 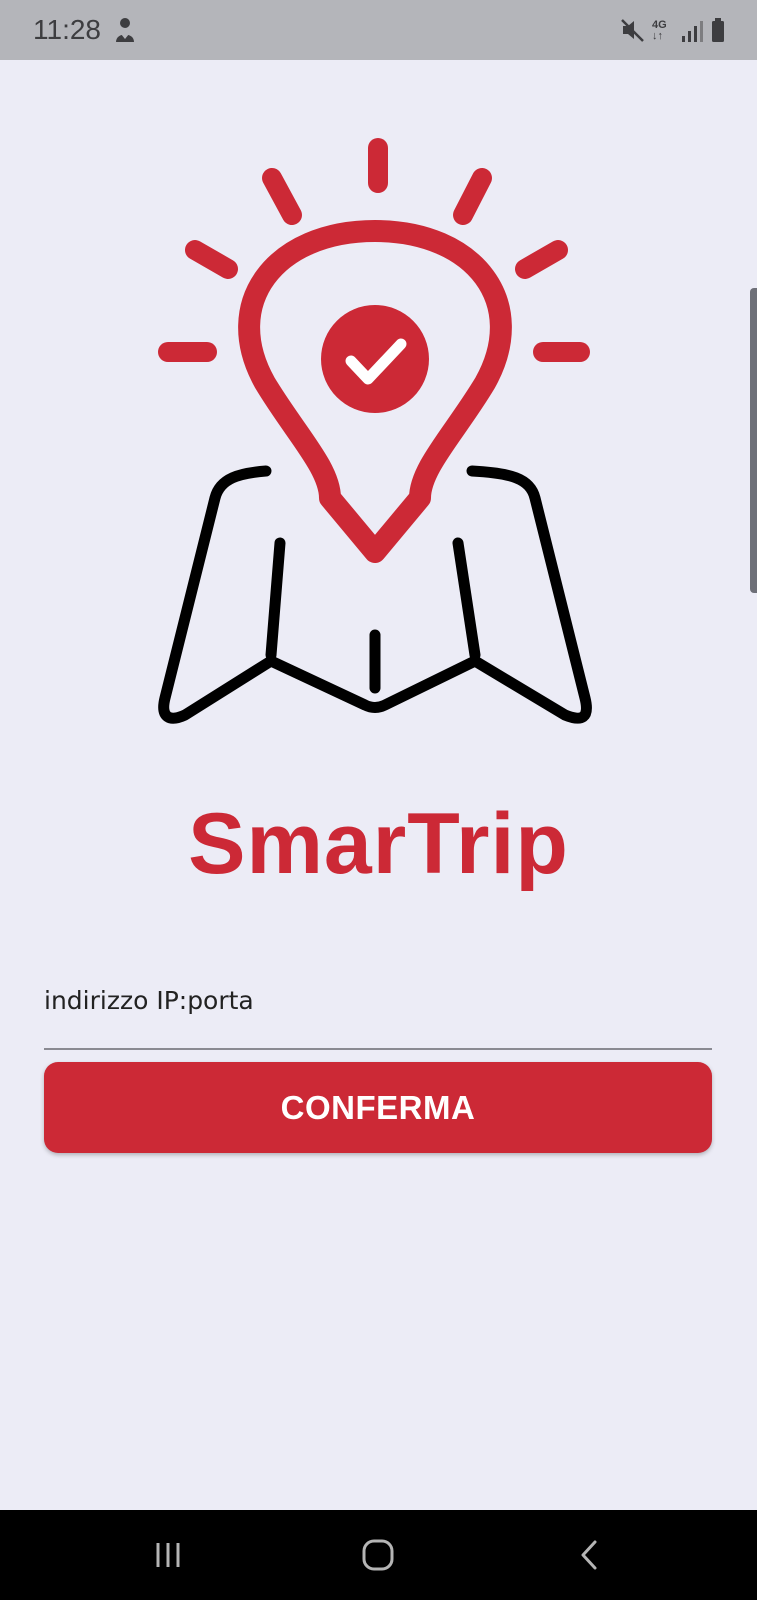 I want to click on data-arrows-icon: ↓↑, so click(x=657, y=36).